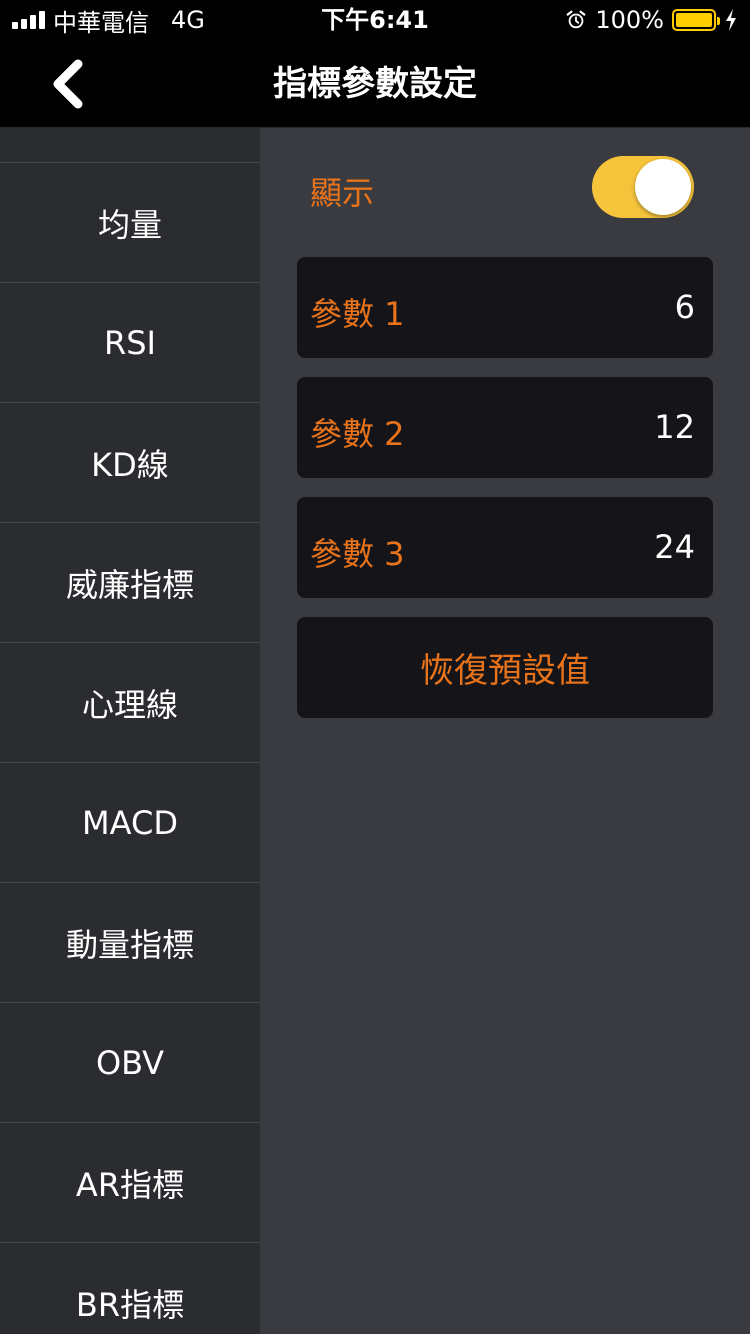 This screenshot has width=750, height=1334. I want to click on sidebar-item-williams: 威廉指標, so click(130, 583).